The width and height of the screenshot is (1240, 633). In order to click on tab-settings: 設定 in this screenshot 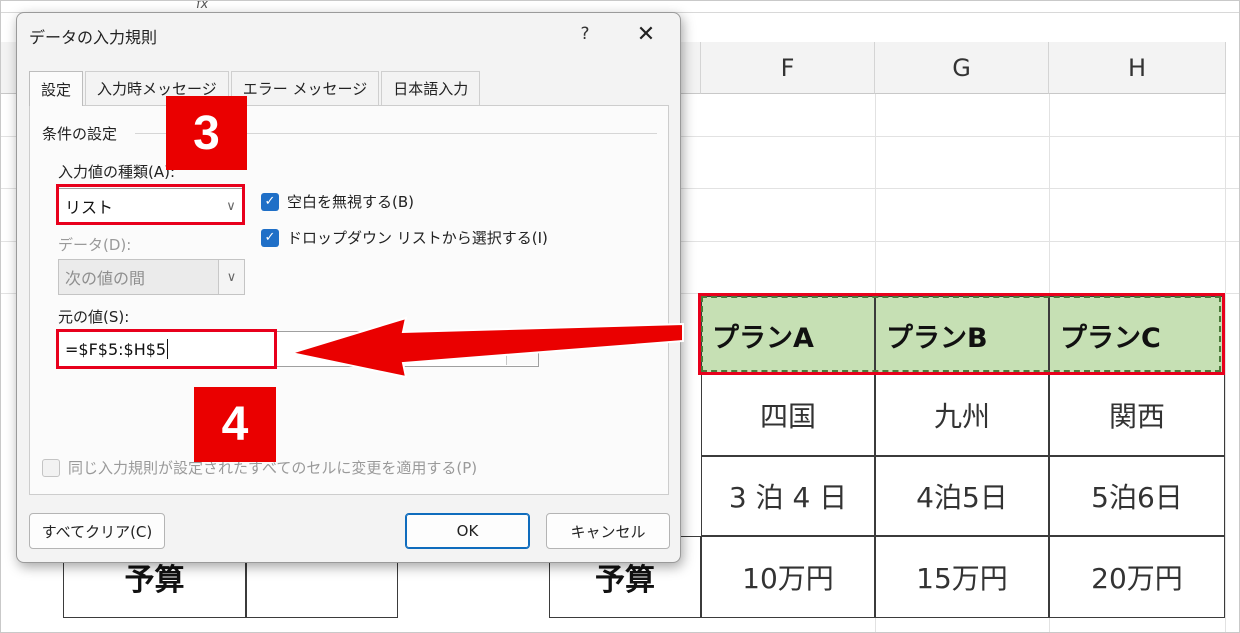, I will do `click(56, 88)`.